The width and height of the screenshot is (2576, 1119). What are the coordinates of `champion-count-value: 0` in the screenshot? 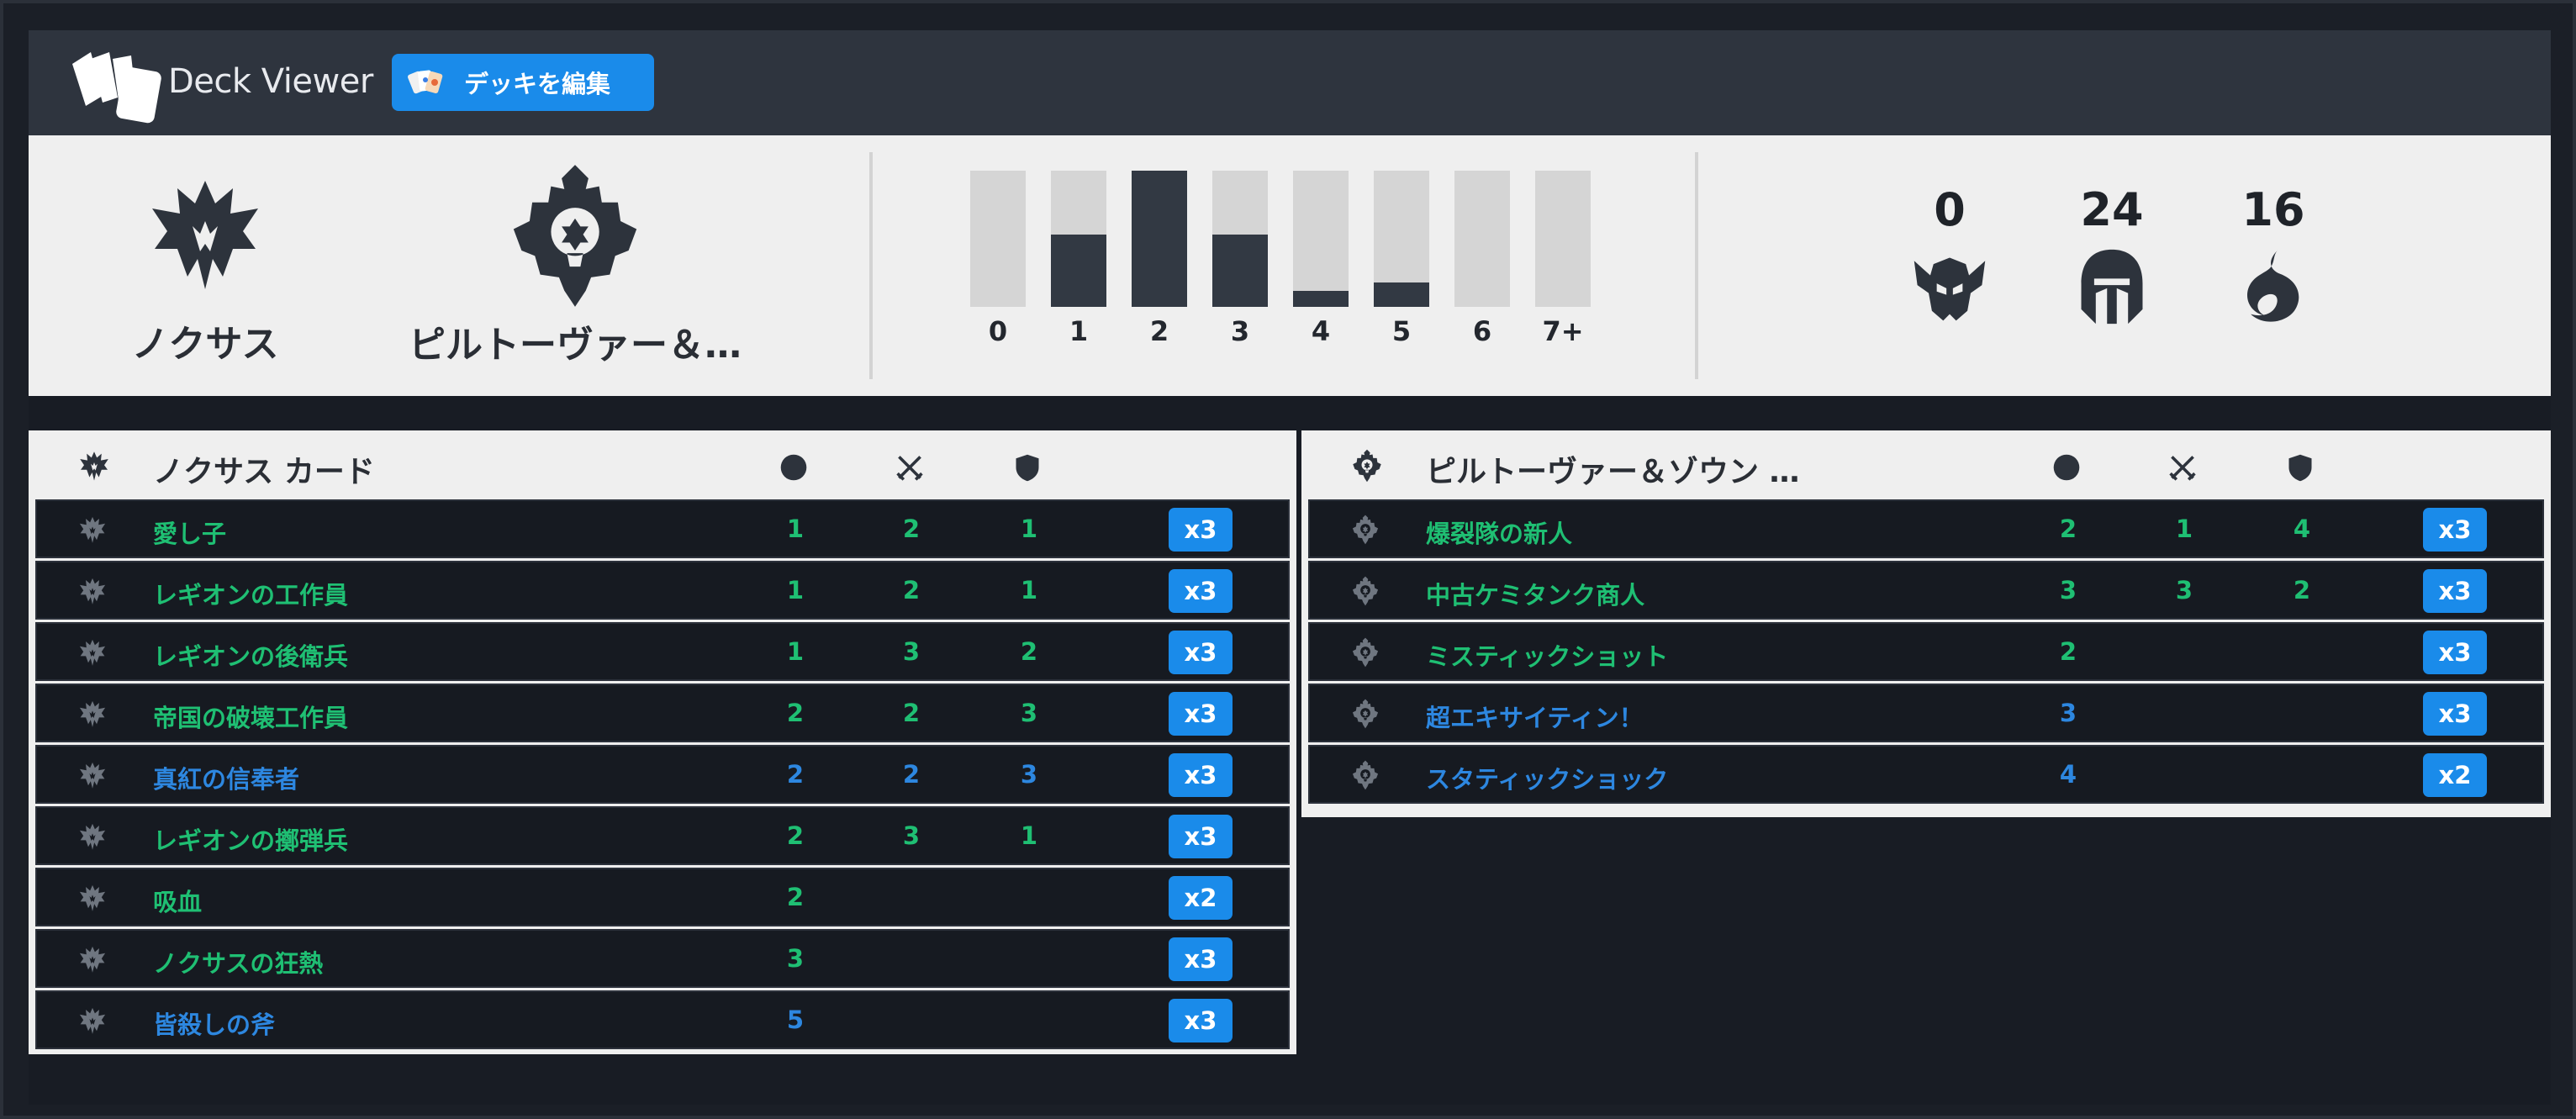 It's located at (1950, 209).